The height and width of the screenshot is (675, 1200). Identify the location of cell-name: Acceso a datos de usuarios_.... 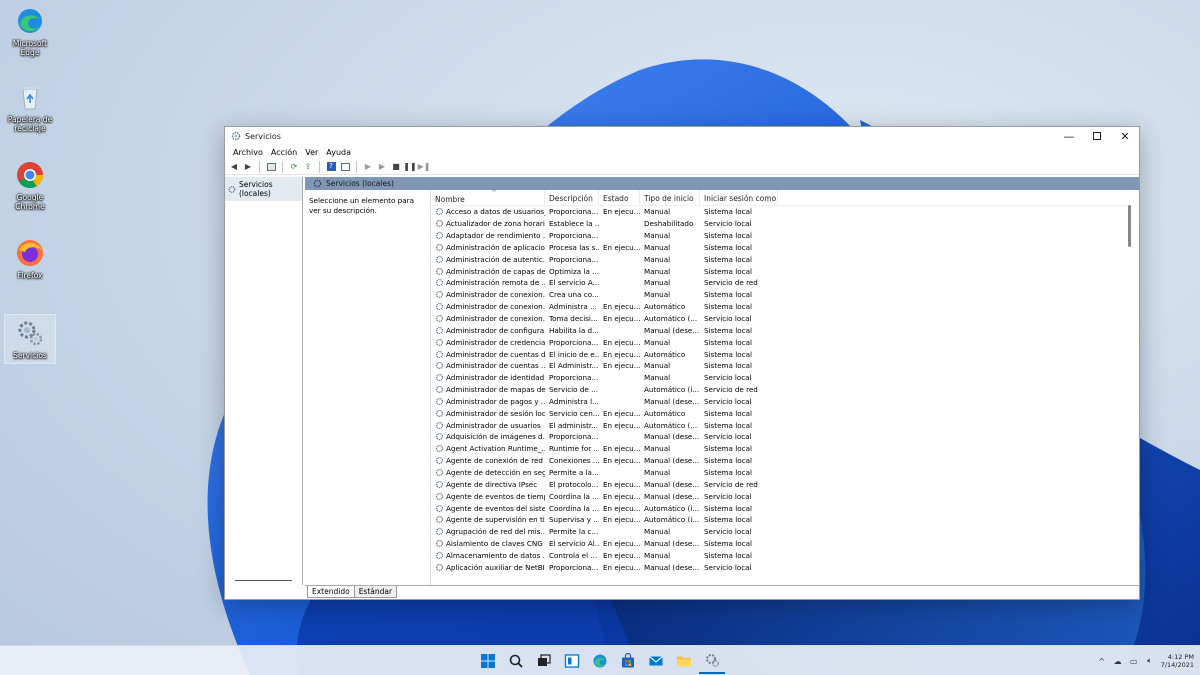
(488, 211).